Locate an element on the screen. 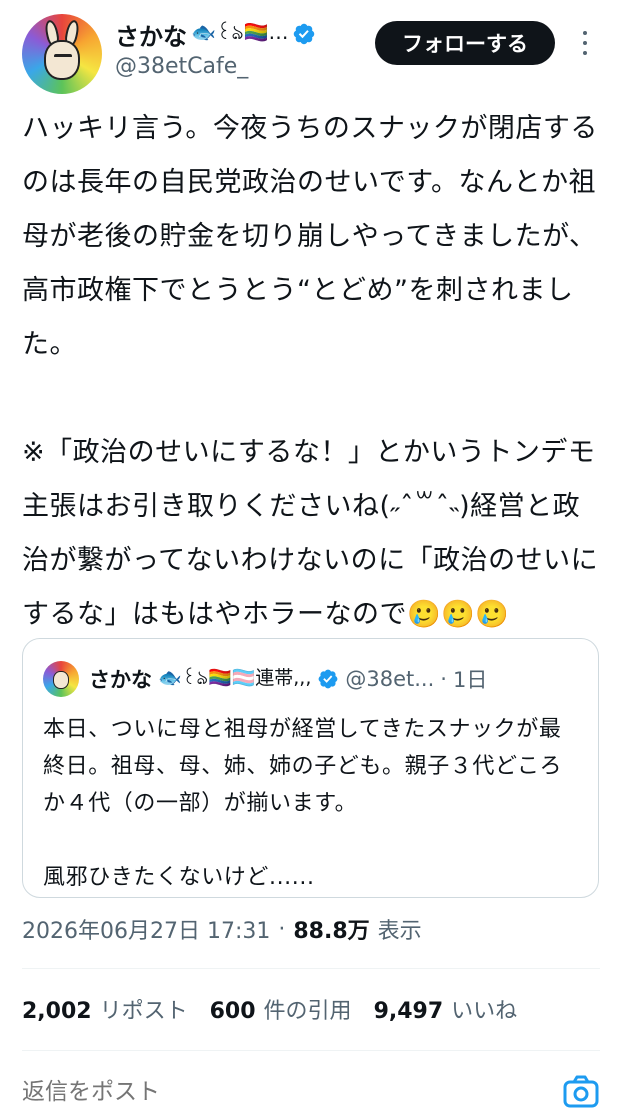 This screenshot has height=1120, width=620. quote-label: 件の引用 is located at coordinates (307, 1011).